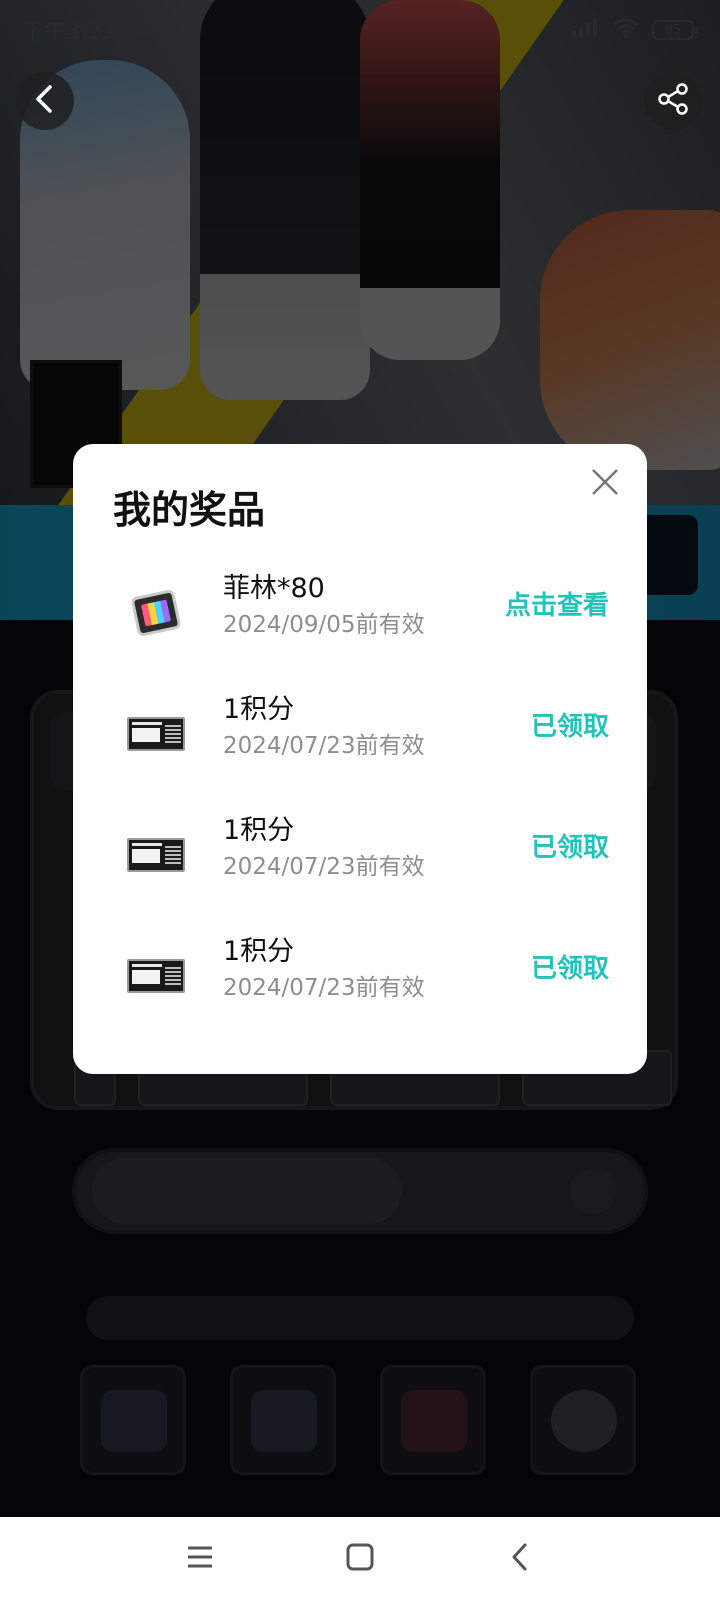  I want to click on menu-button, so click(200, 1559).